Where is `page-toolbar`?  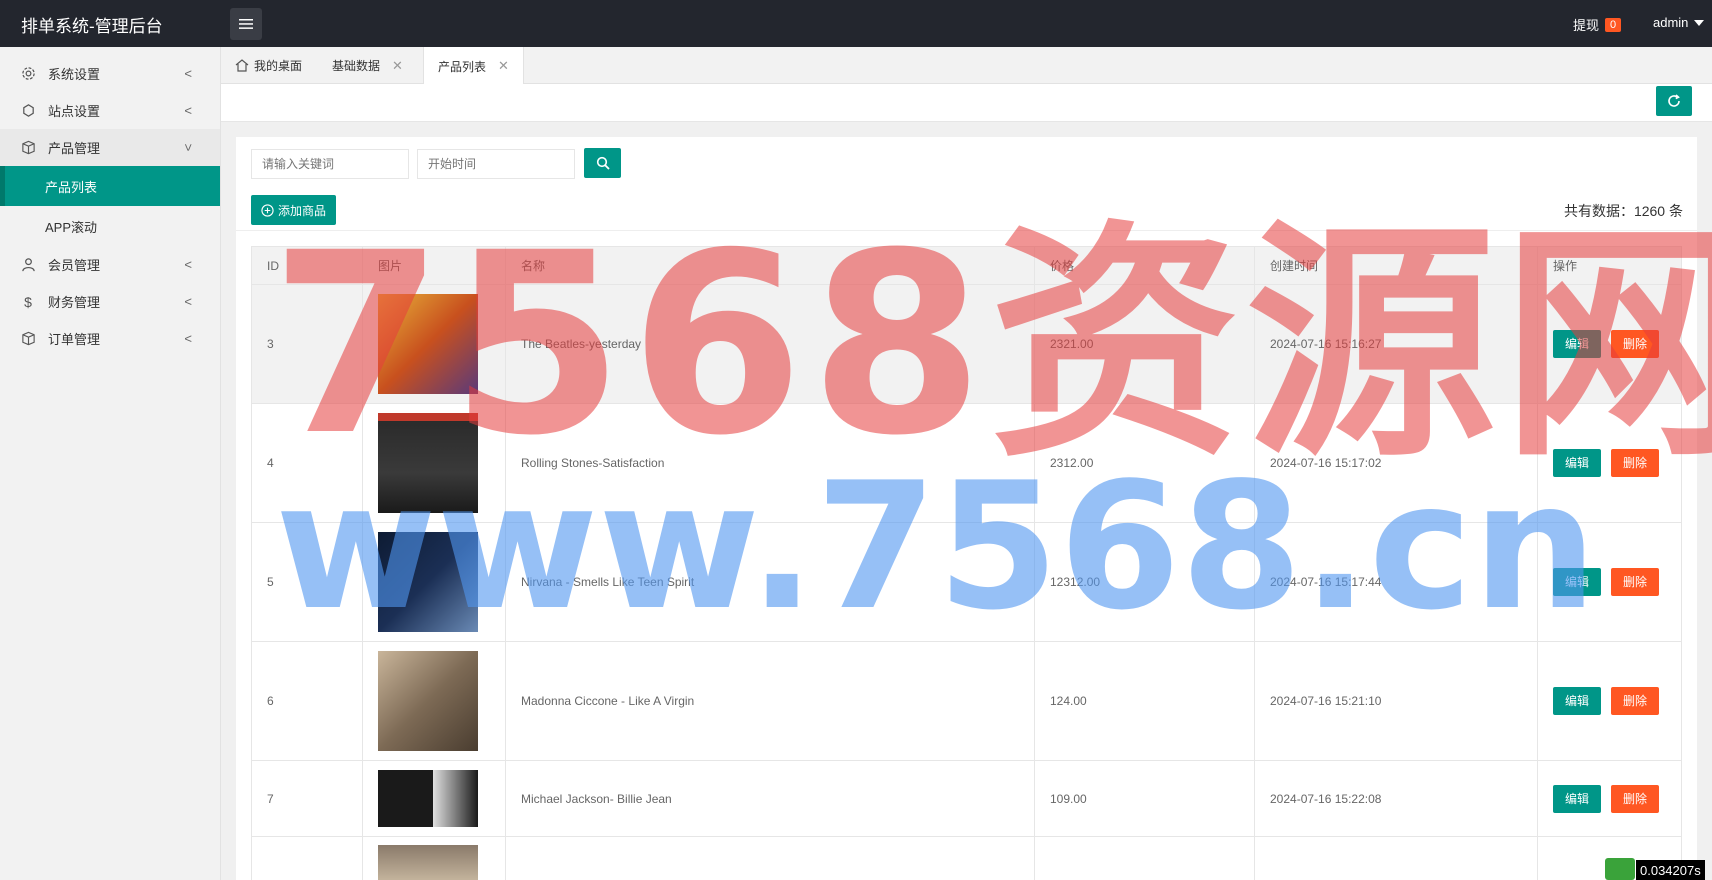
page-toolbar is located at coordinates (966, 103).